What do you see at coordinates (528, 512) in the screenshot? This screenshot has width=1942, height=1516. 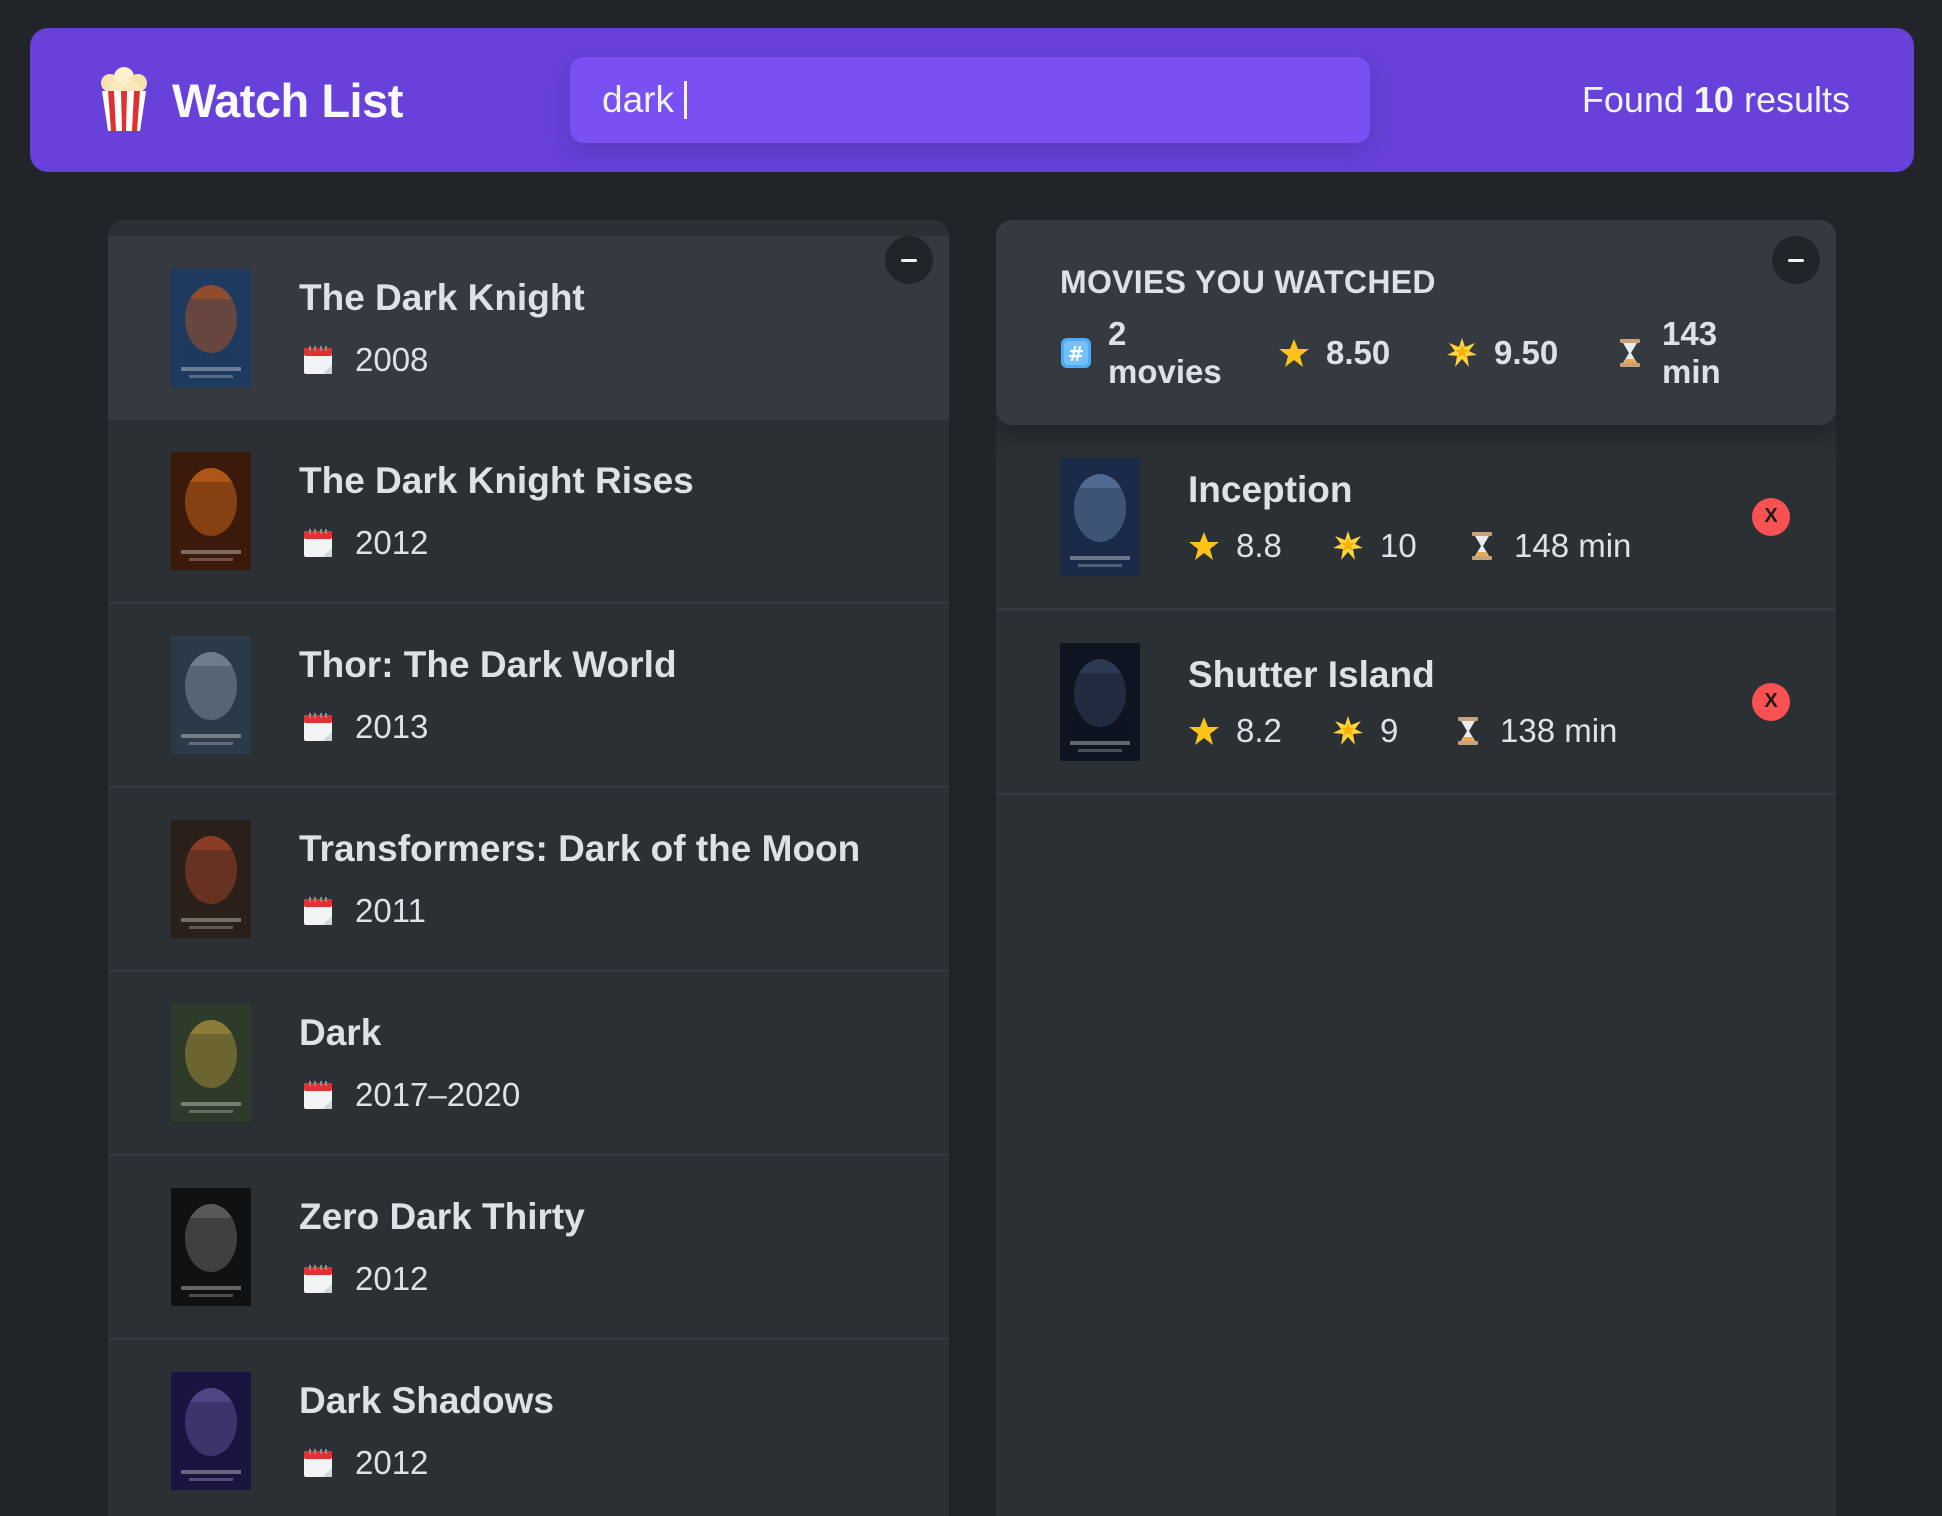 I see `movie-list-item: The Dark Knight Rises 2012` at bounding box center [528, 512].